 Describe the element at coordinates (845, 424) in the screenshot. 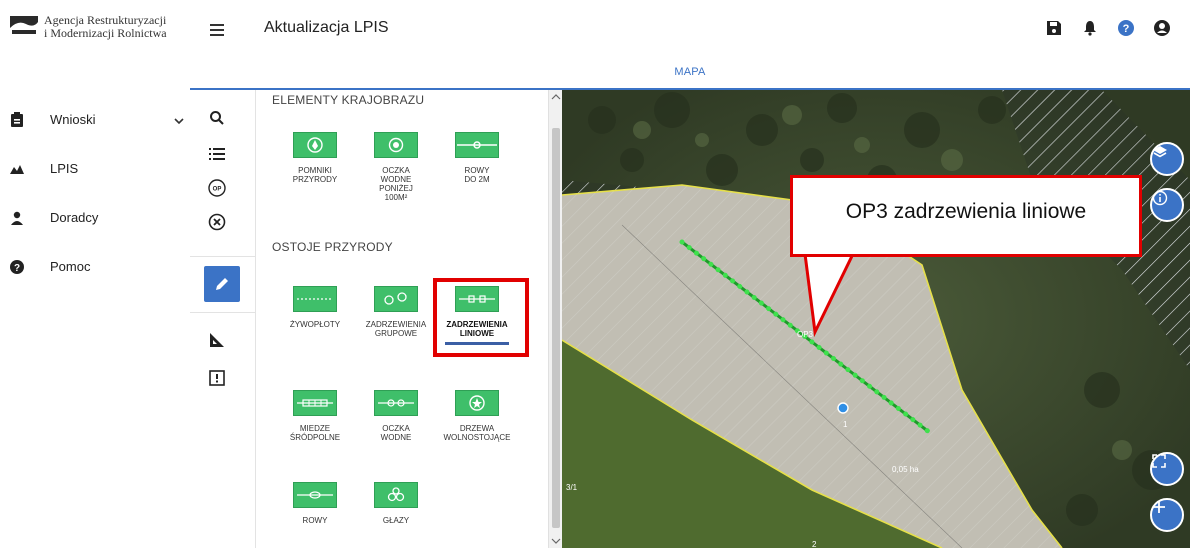

I see `map-label-parcel: 1` at that location.